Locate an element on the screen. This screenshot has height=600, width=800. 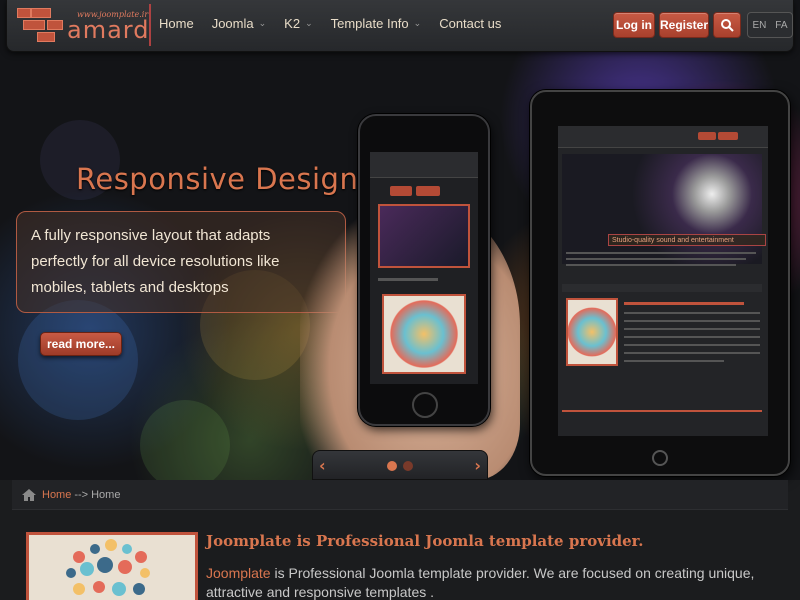
tablet-home-button is located at coordinates (660, 458).